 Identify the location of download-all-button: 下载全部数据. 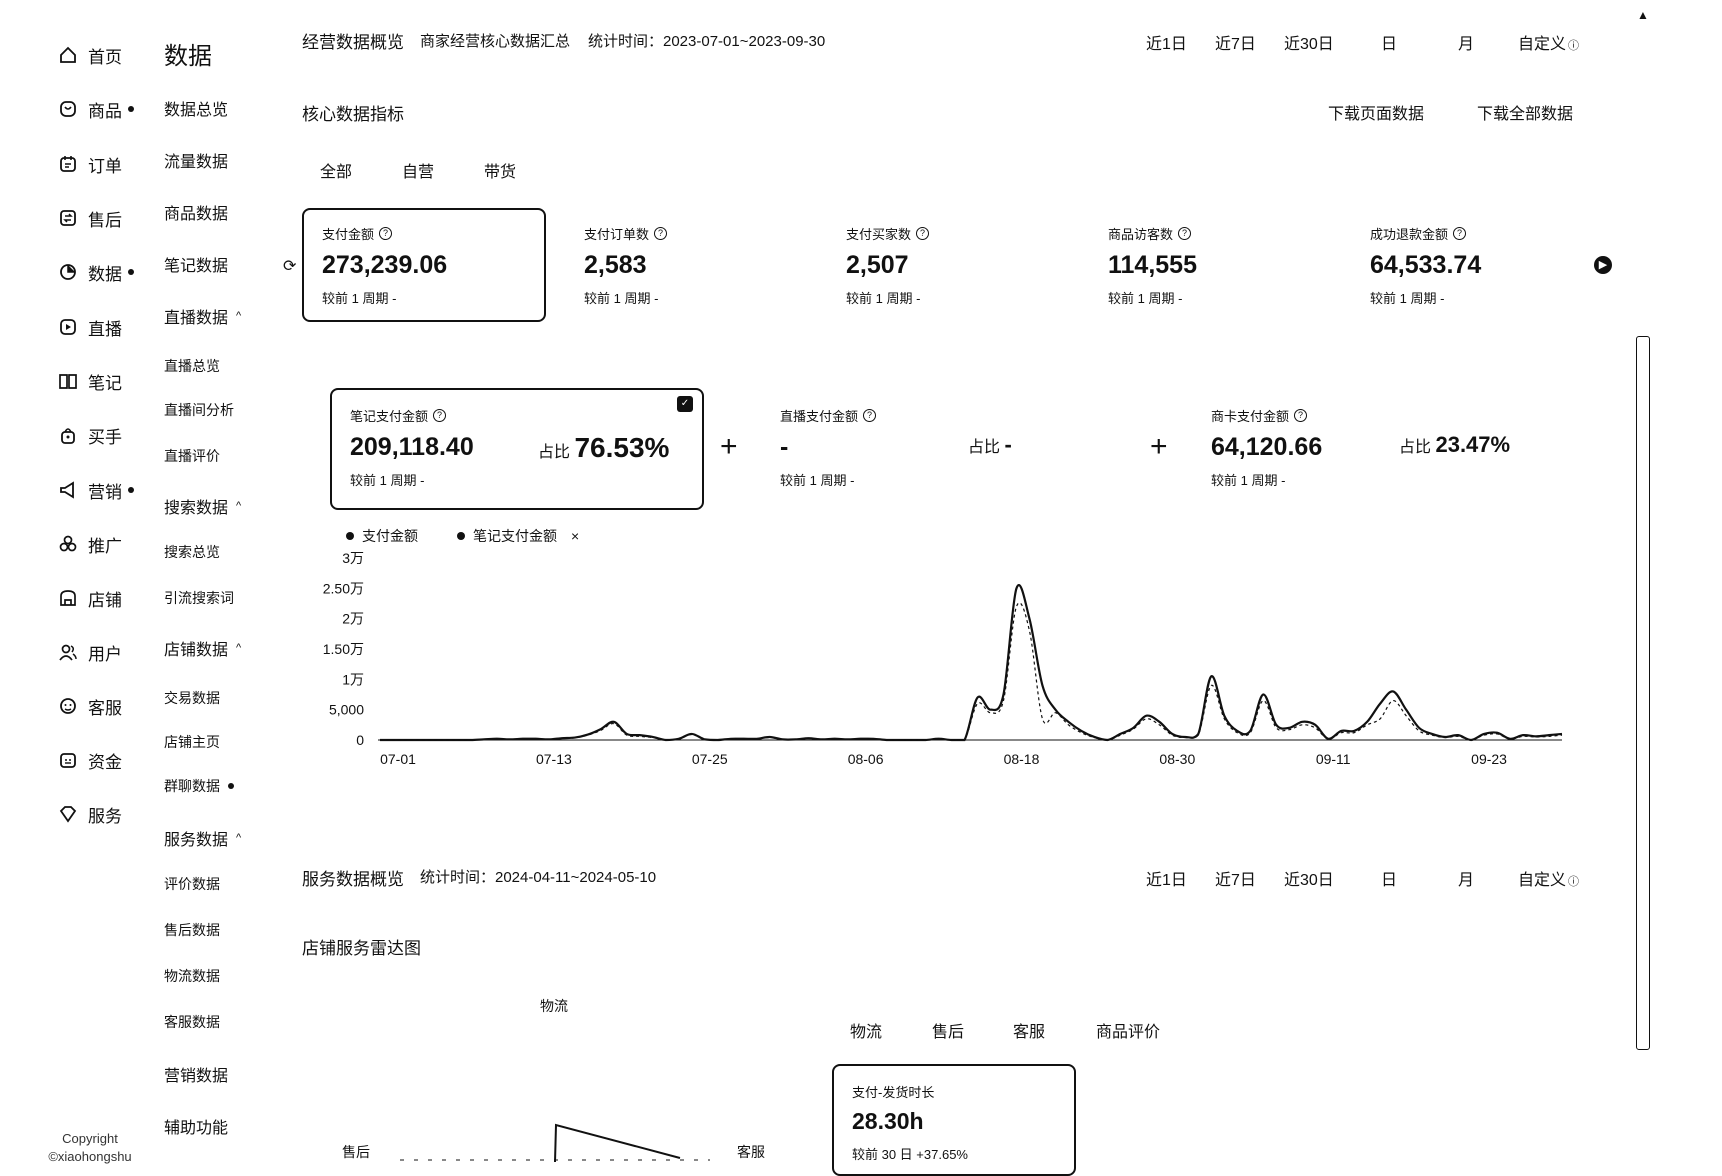
(1525, 112).